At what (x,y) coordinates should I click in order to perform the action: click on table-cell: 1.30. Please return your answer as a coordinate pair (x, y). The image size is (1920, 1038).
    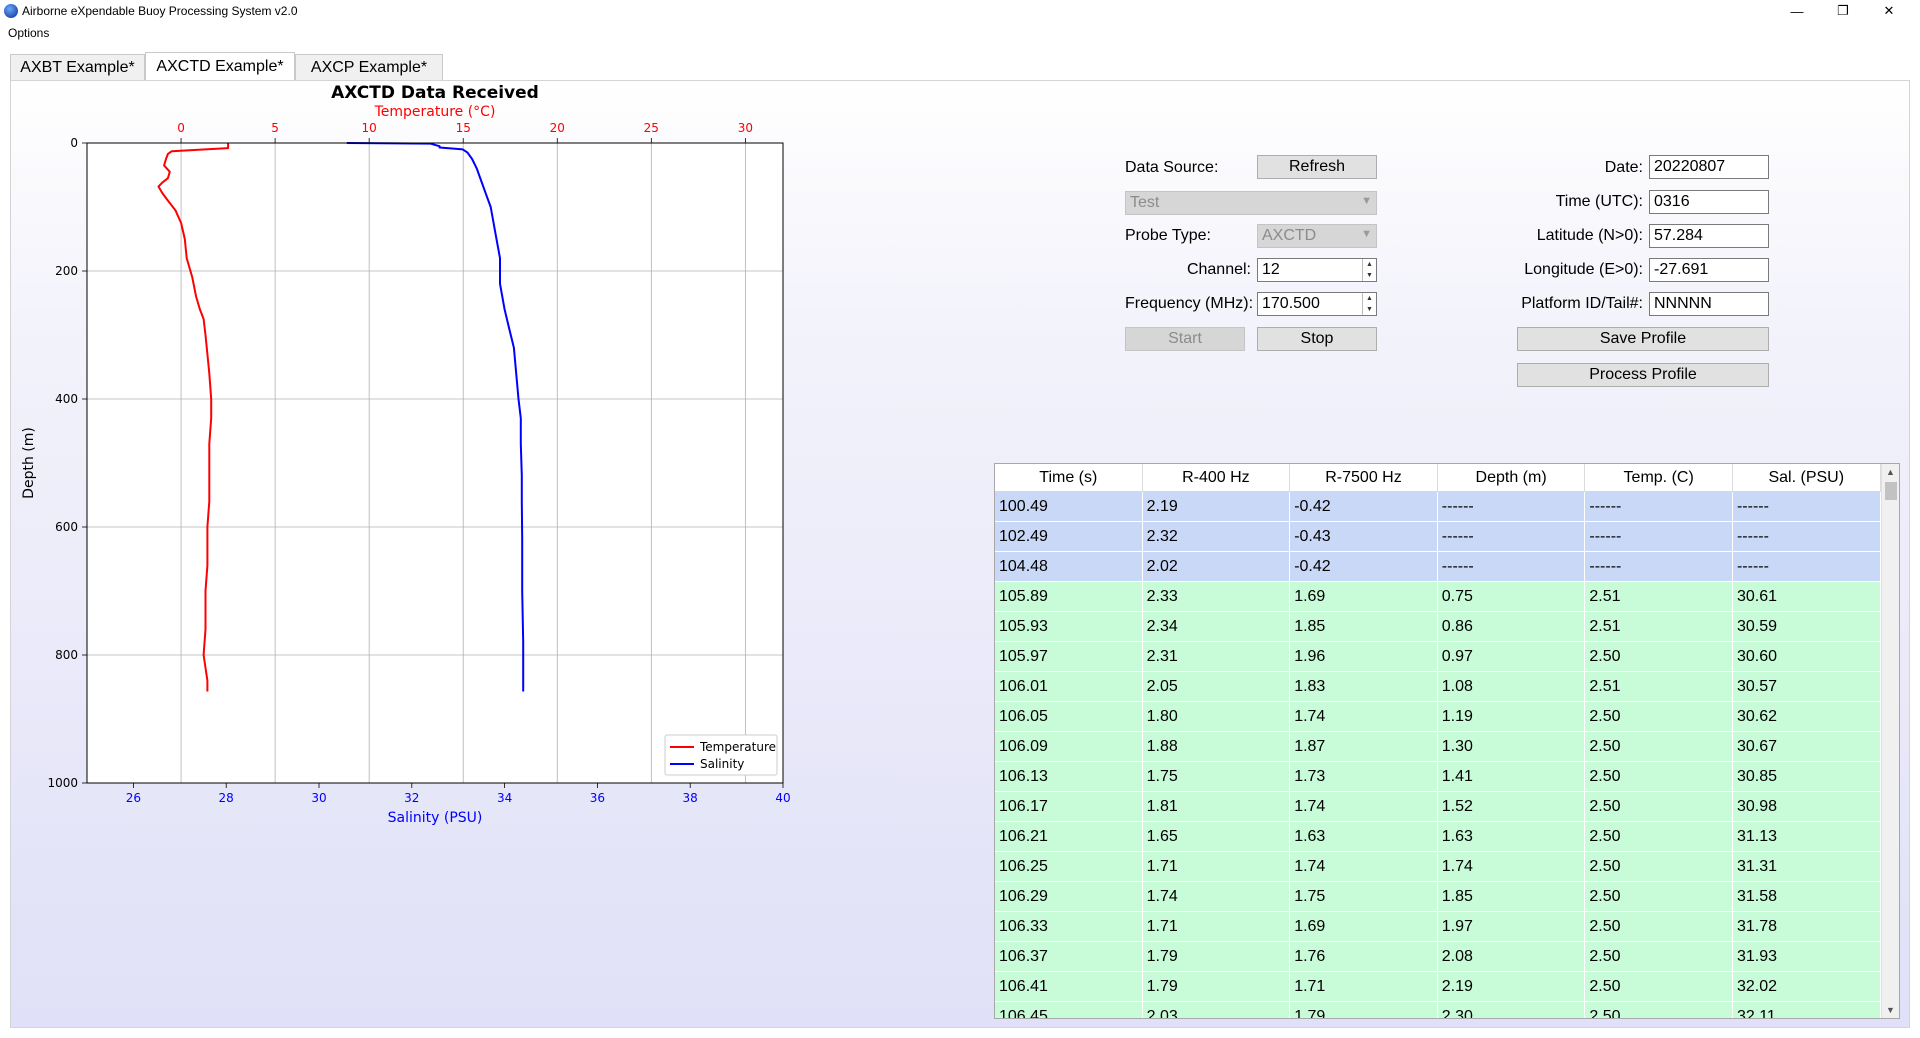
    Looking at the image, I should click on (1512, 746).